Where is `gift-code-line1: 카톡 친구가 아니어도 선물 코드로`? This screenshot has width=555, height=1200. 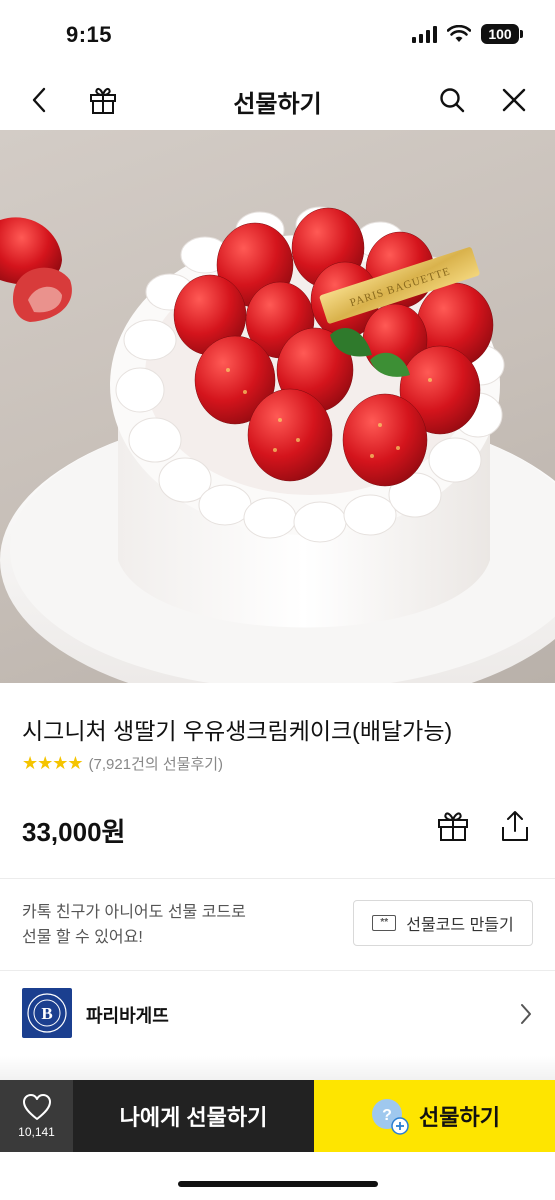 gift-code-line1: 카톡 친구가 아니어도 선물 코드로 is located at coordinates (134, 912).